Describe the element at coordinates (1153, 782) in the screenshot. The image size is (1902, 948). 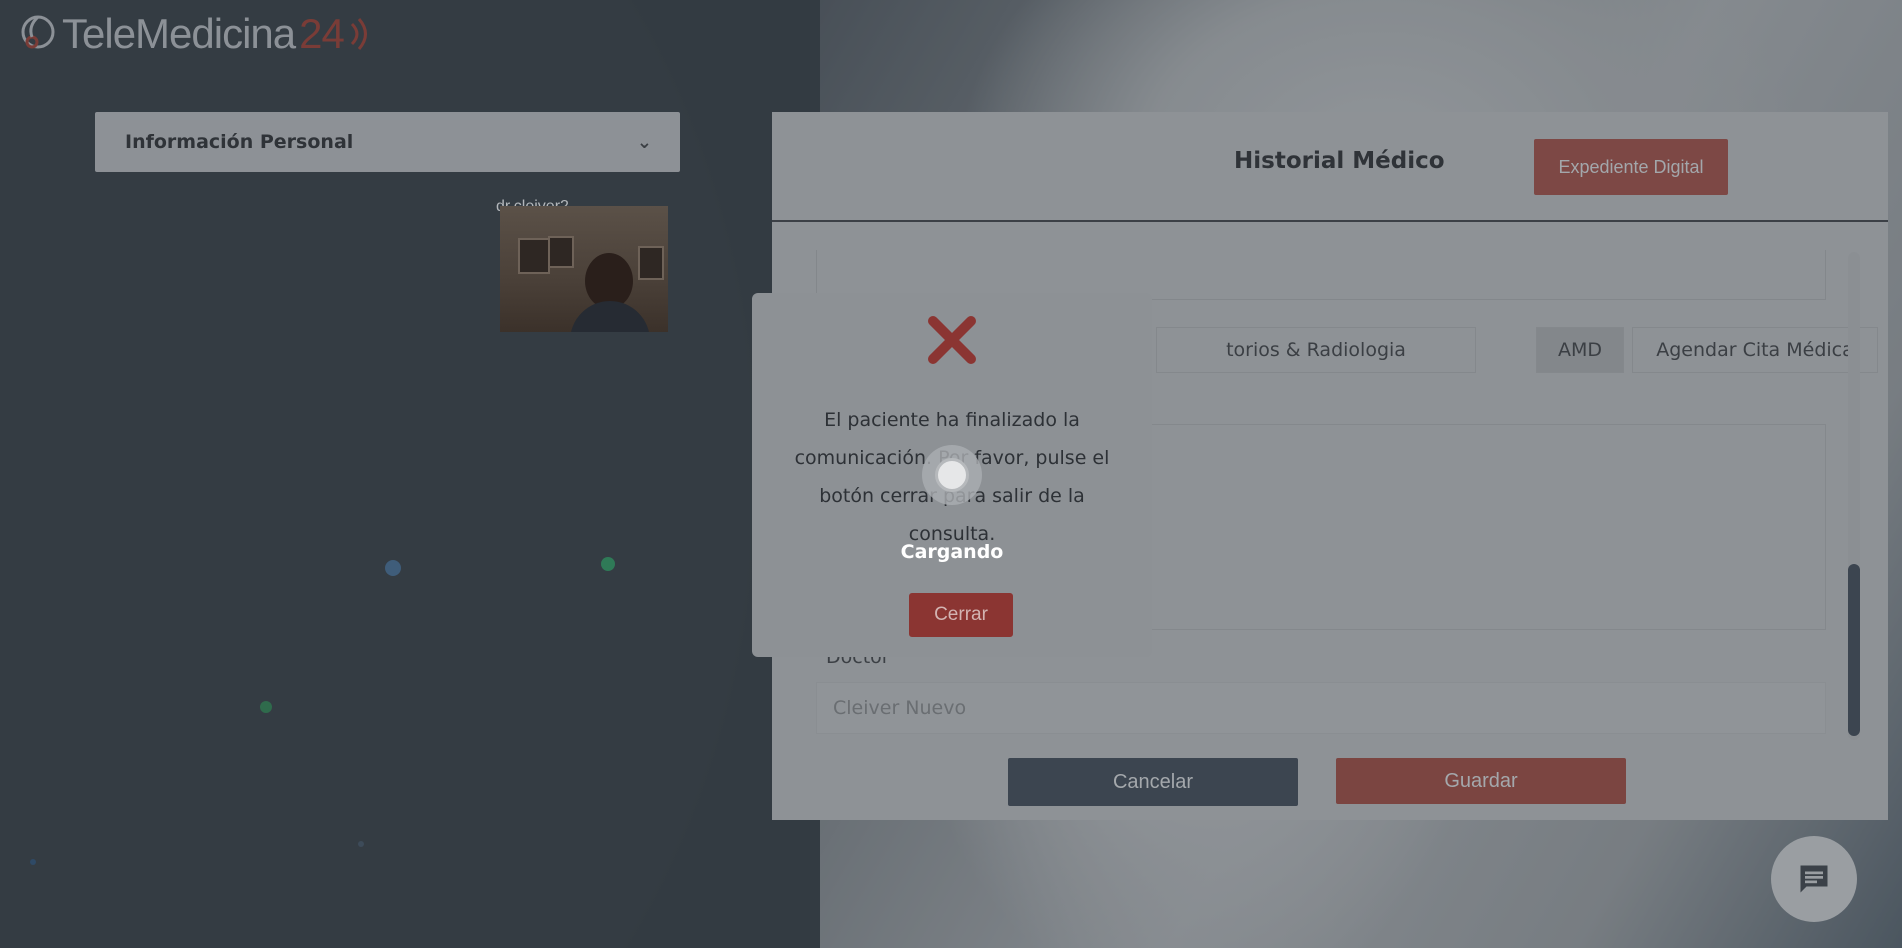
I see `cancel-button: Cancelar` at that location.